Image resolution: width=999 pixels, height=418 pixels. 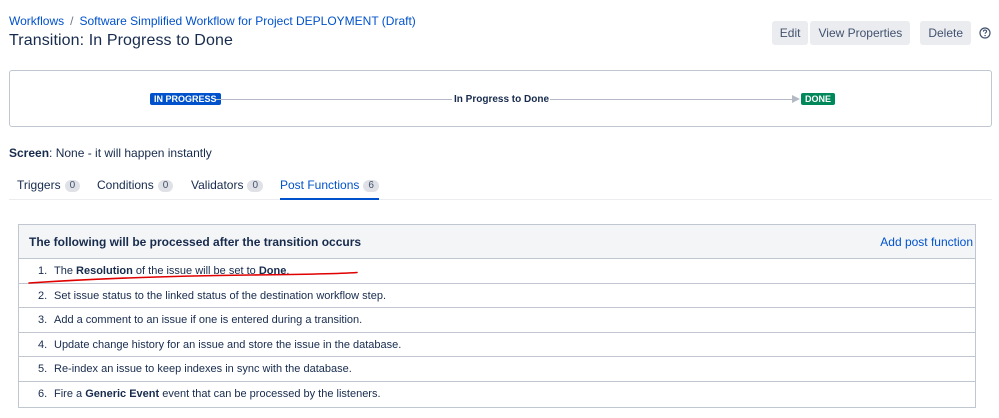 I want to click on row-number: 6., so click(x=43, y=393).